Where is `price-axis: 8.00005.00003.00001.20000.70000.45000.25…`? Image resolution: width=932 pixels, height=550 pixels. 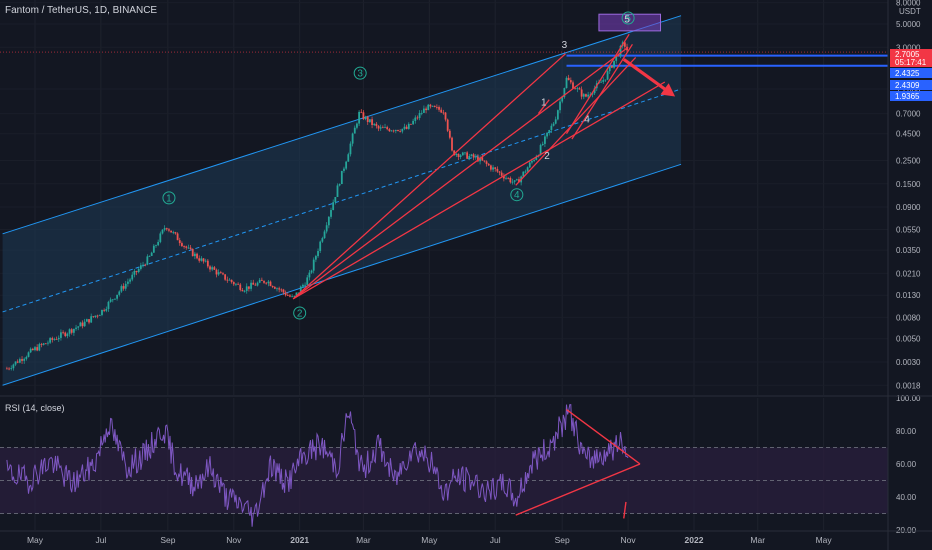 price-axis: 8.00005.00003.00001.20000.70000.45000.25… is located at coordinates (909, 275).